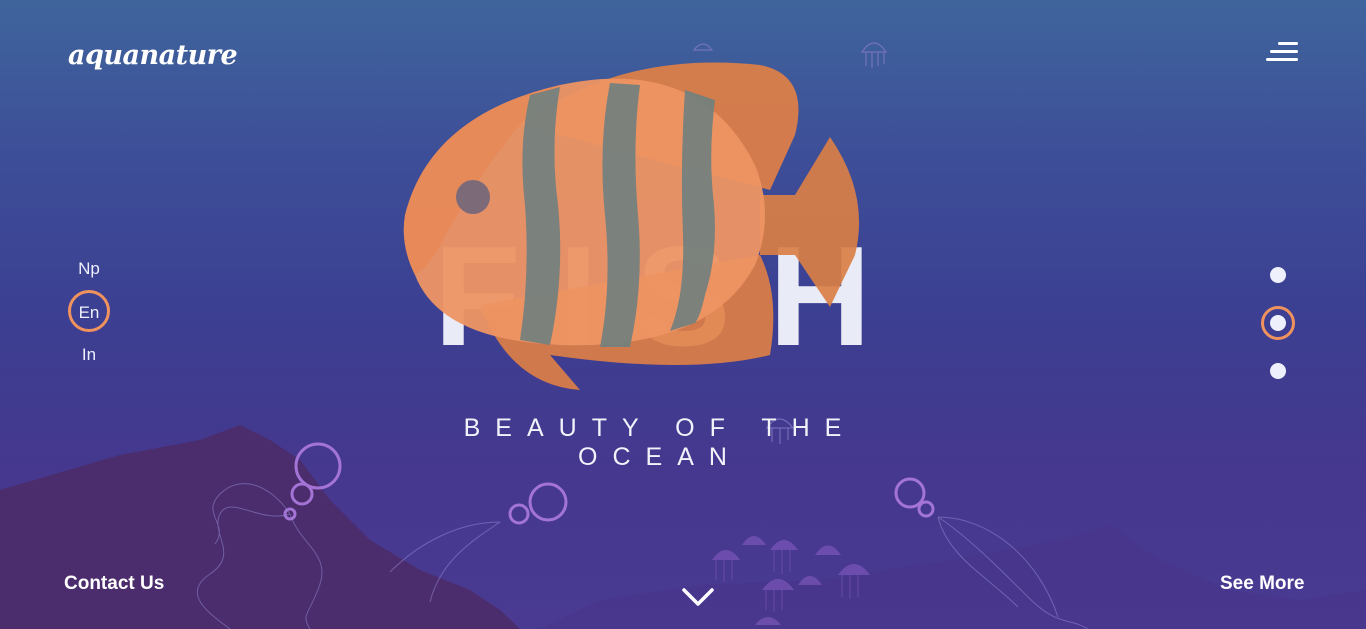 This screenshot has width=1366, height=629. What do you see at coordinates (1282, 53) in the screenshot?
I see `hamburger-menu-icon` at bounding box center [1282, 53].